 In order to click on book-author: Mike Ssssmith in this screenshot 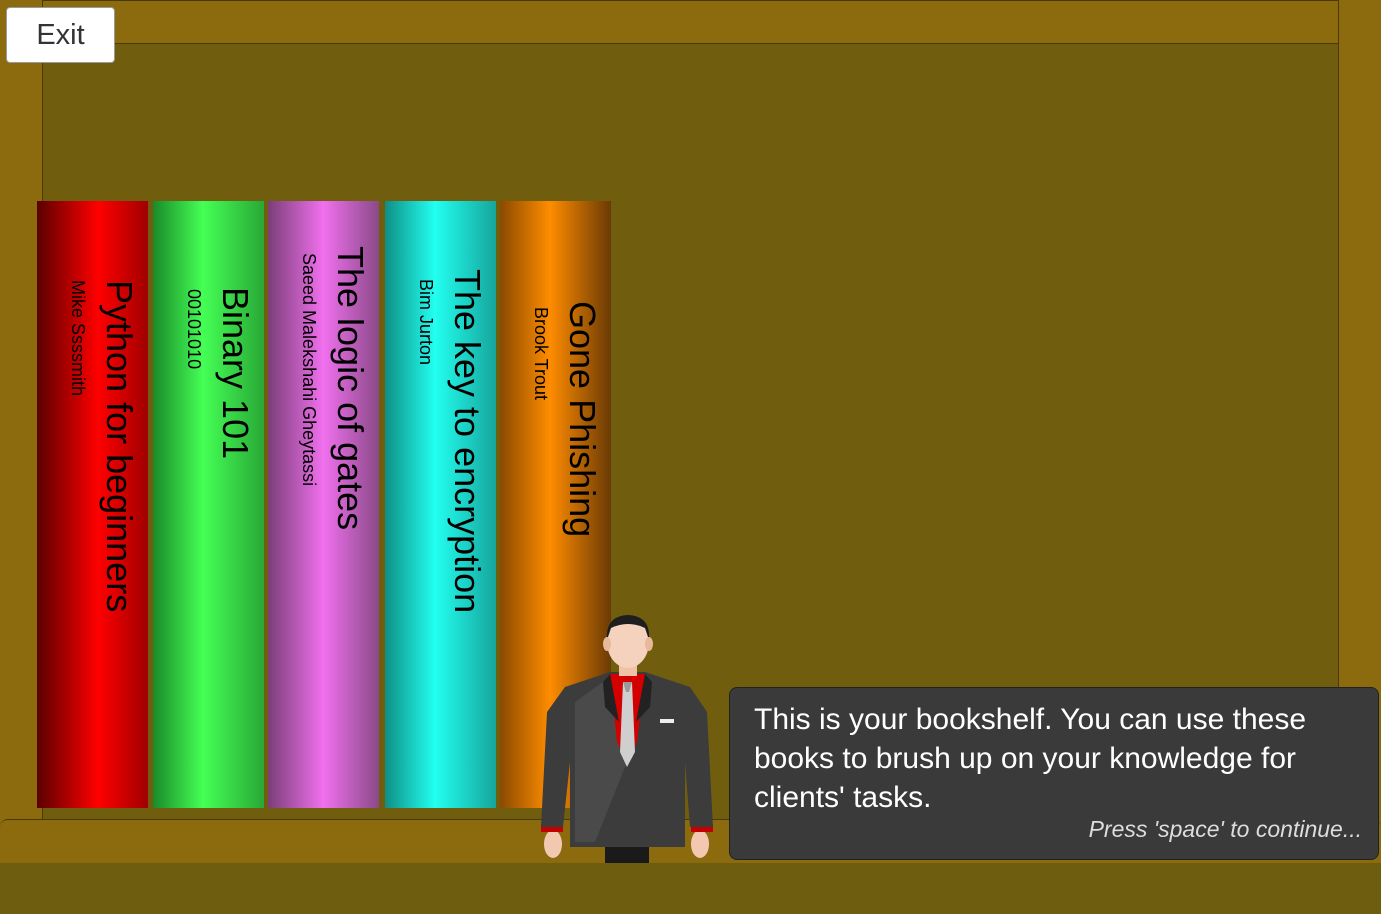, I will do `click(78, 338)`.